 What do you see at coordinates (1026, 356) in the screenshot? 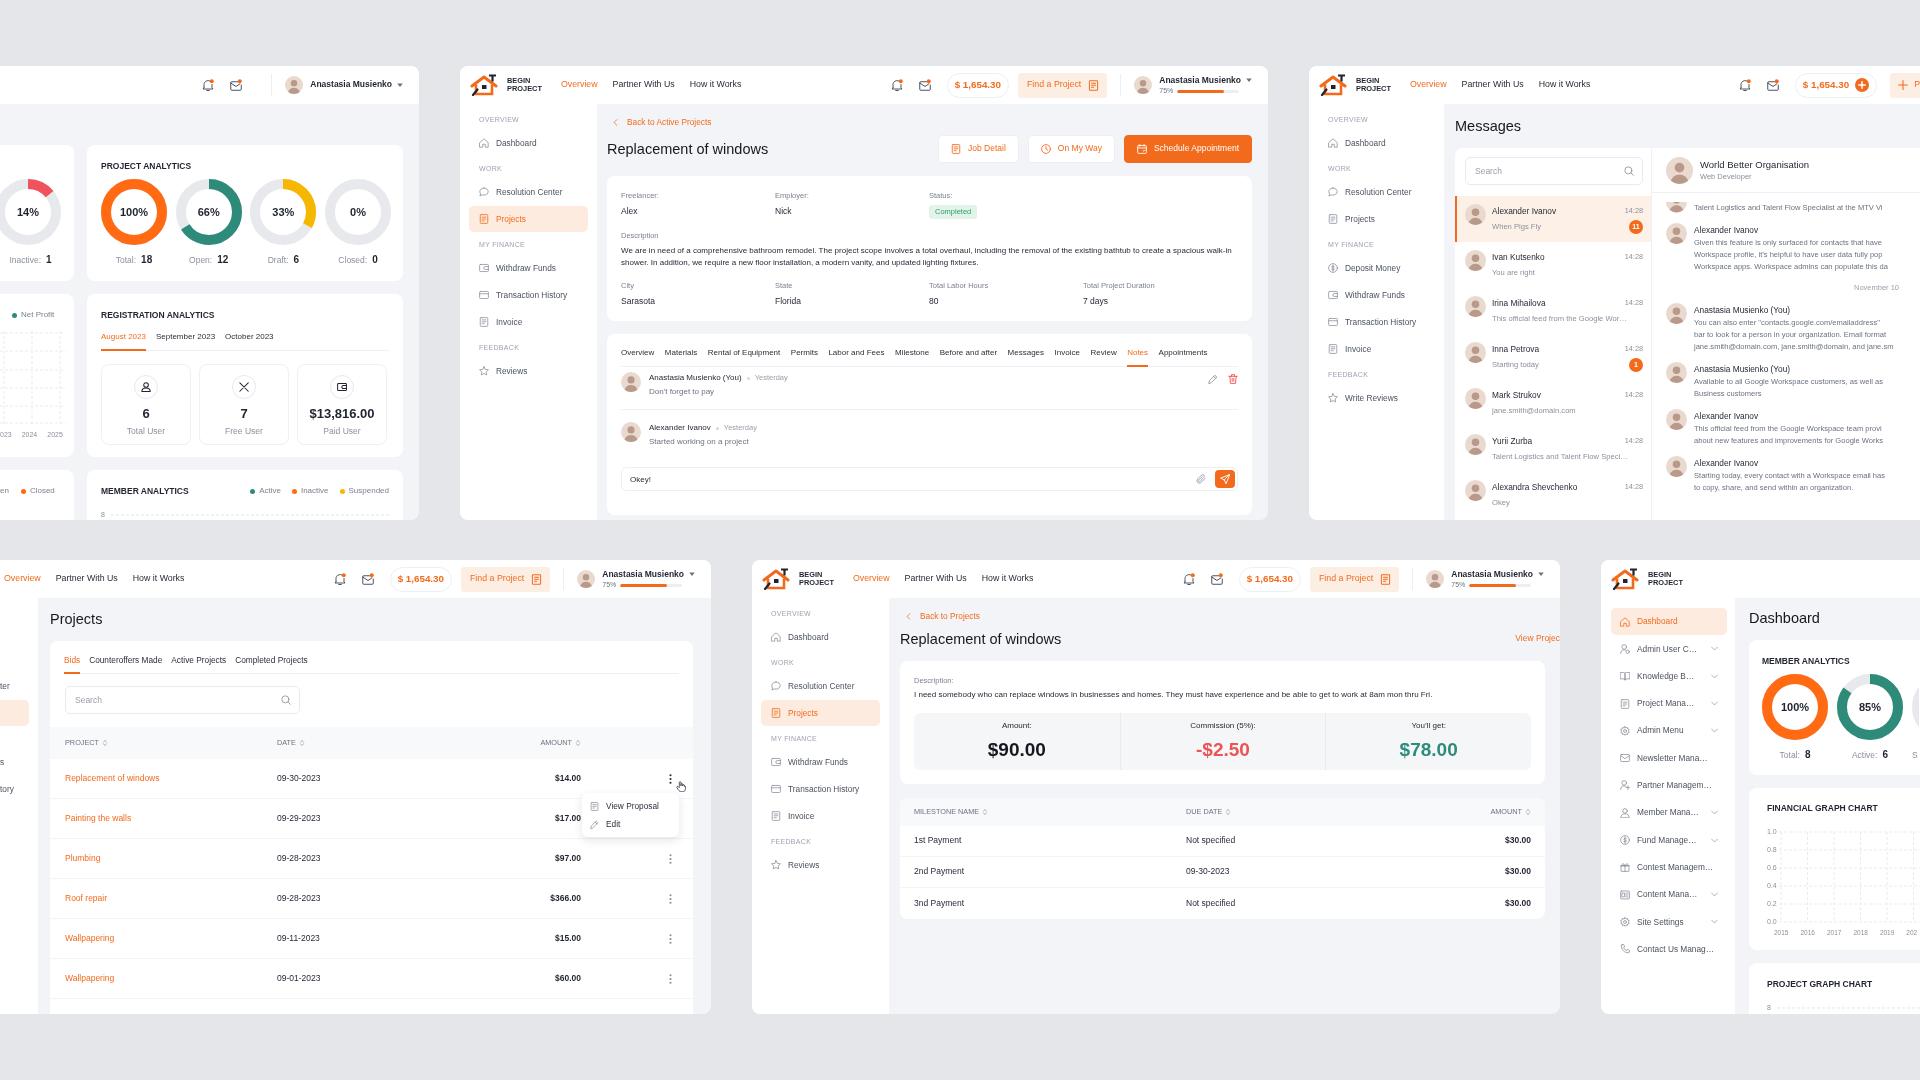
I see `tab: Messages` at bounding box center [1026, 356].